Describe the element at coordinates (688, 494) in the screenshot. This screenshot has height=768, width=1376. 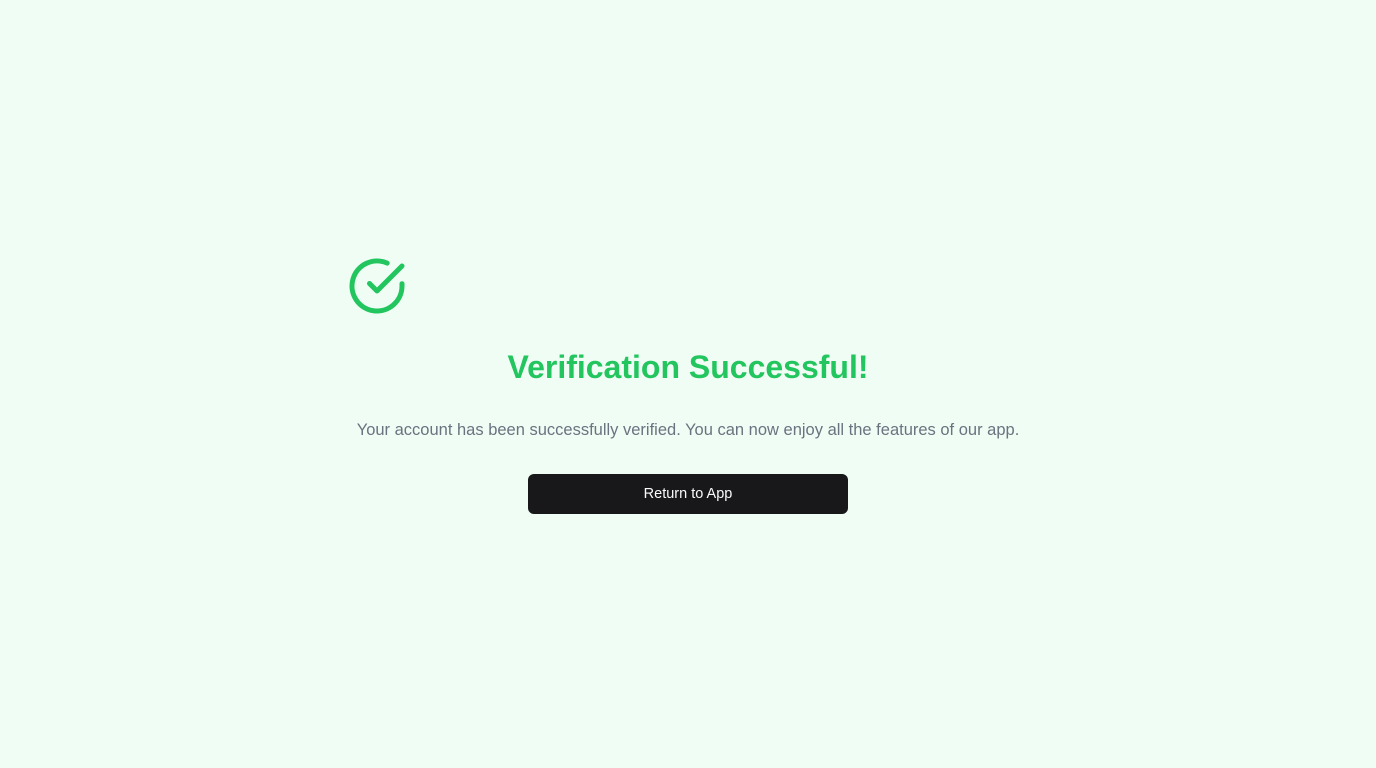
I see `return-to-app-button: Return to App` at that location.